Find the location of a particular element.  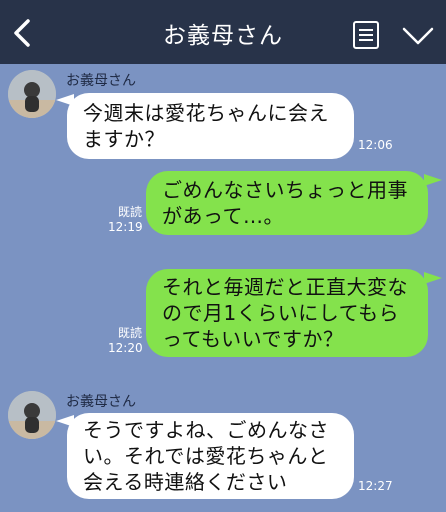

message-bubble-incoming: そうですよね、ごめんなさ い。それでは愛花ちゃんと 会える時連絡ください is located at coordinates (210, 456).